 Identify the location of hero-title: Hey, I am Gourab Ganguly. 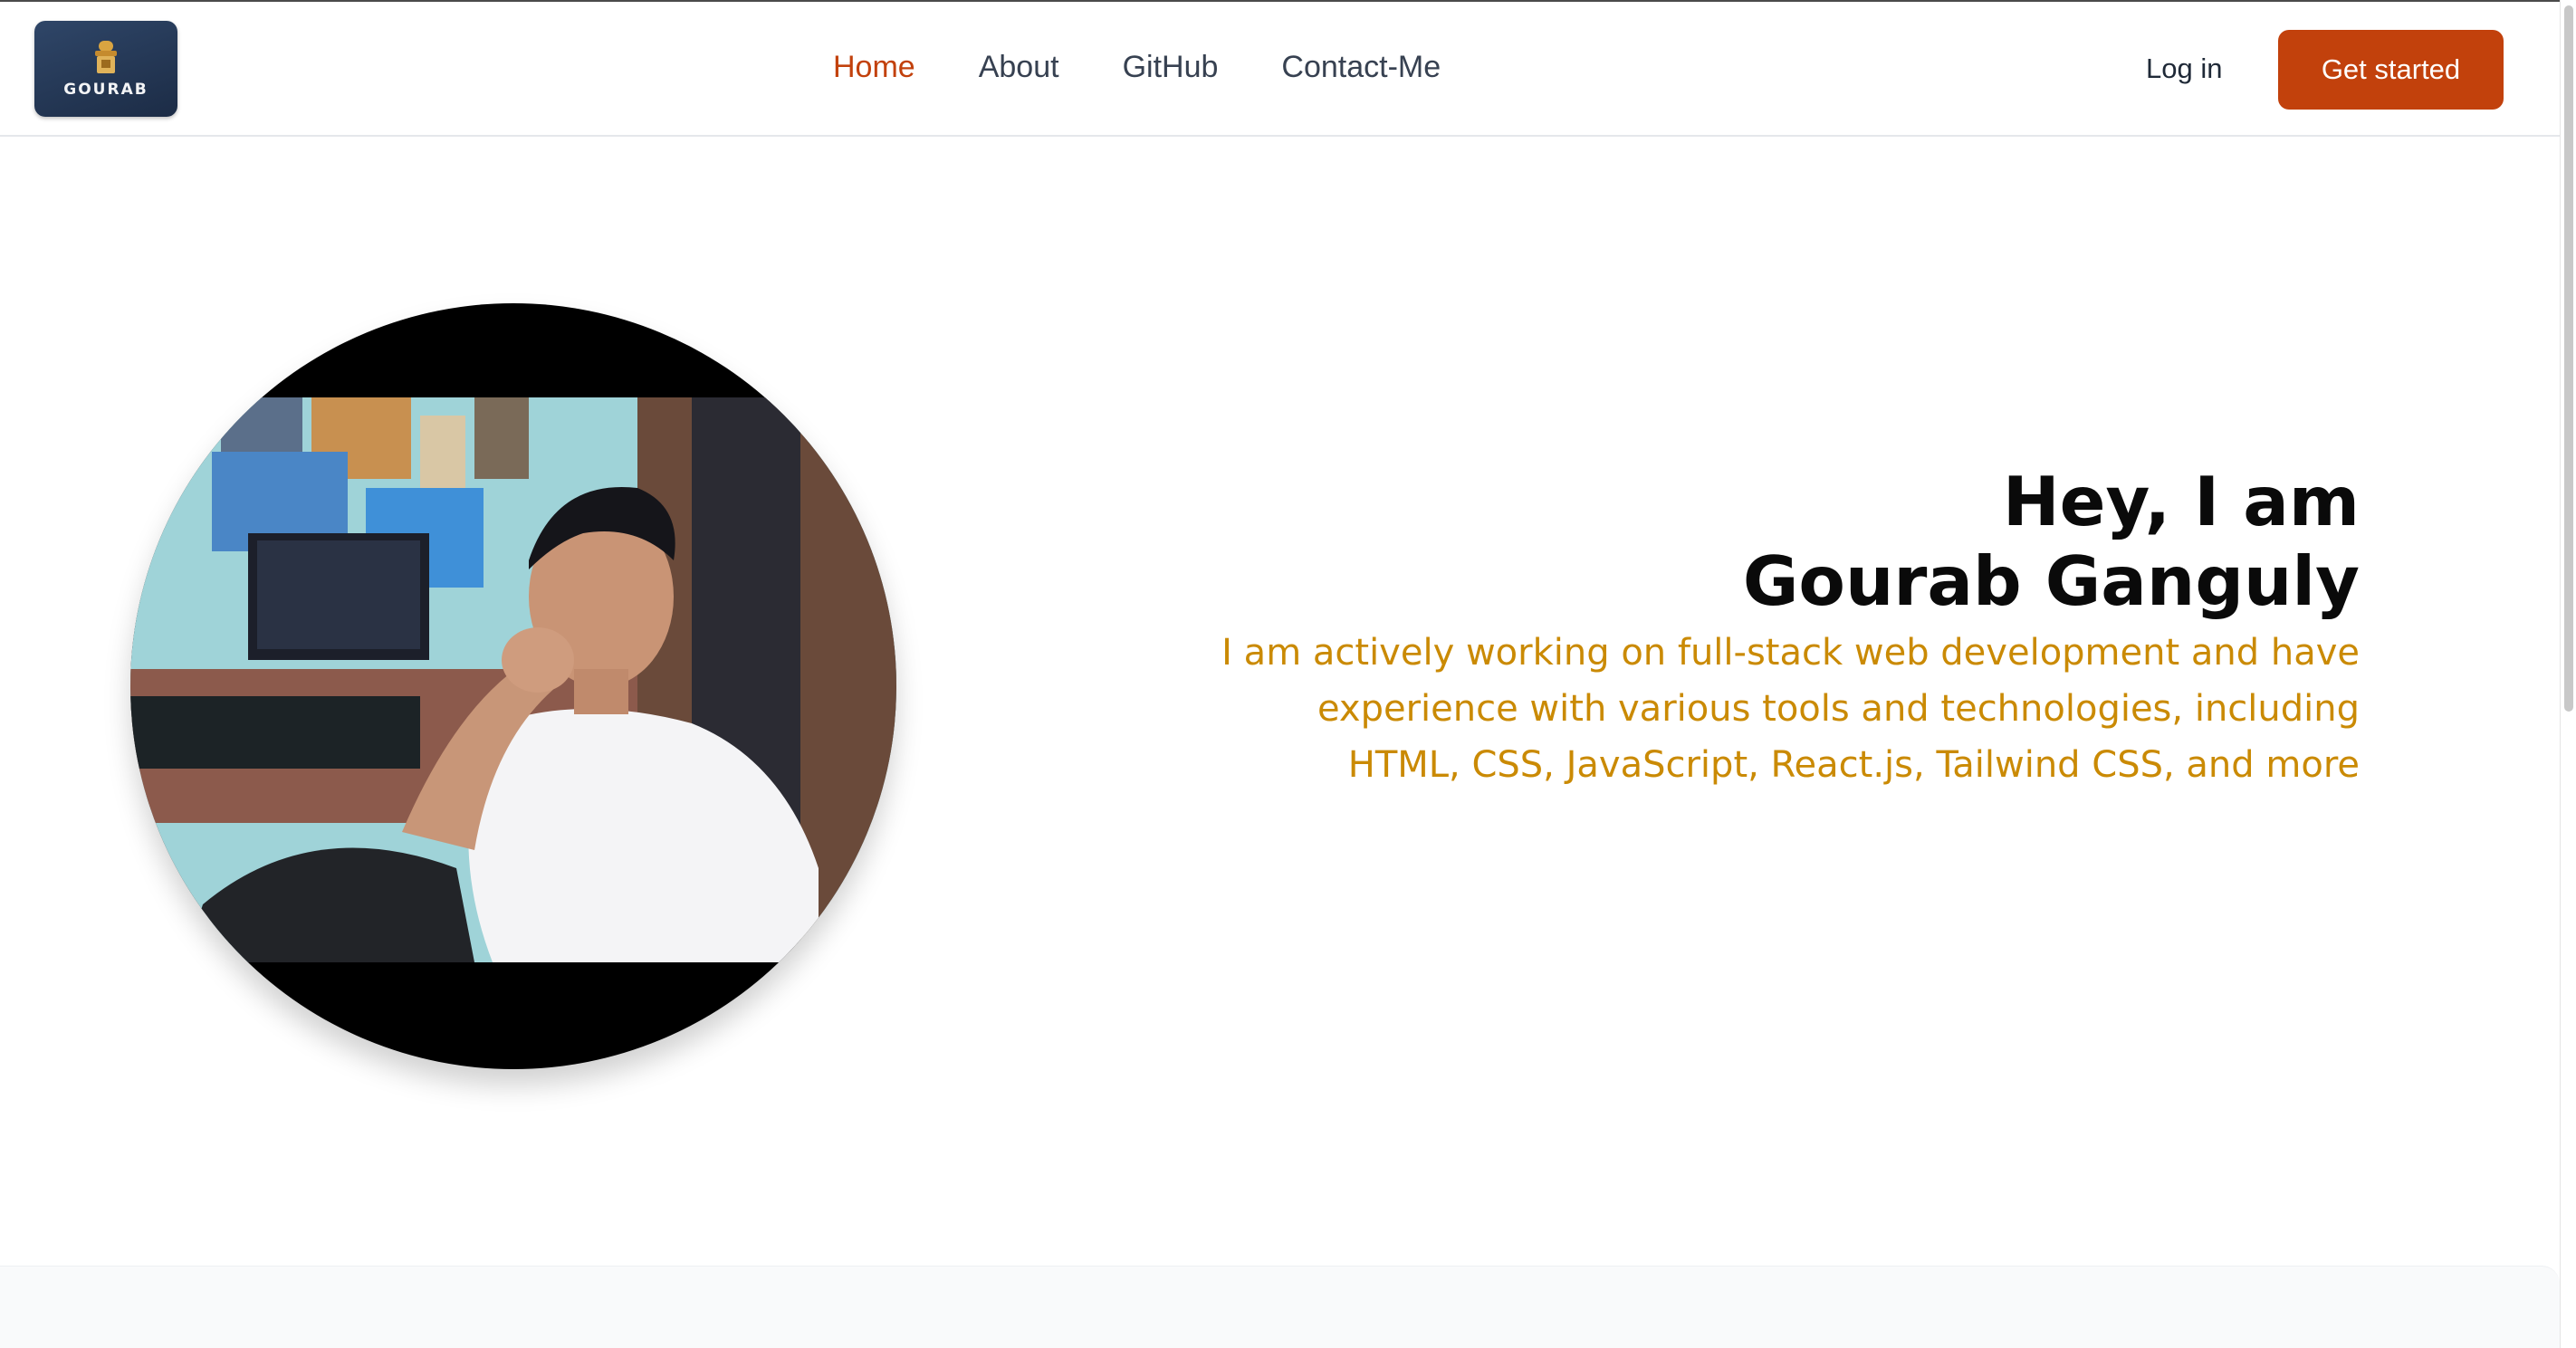
(1726, 541).